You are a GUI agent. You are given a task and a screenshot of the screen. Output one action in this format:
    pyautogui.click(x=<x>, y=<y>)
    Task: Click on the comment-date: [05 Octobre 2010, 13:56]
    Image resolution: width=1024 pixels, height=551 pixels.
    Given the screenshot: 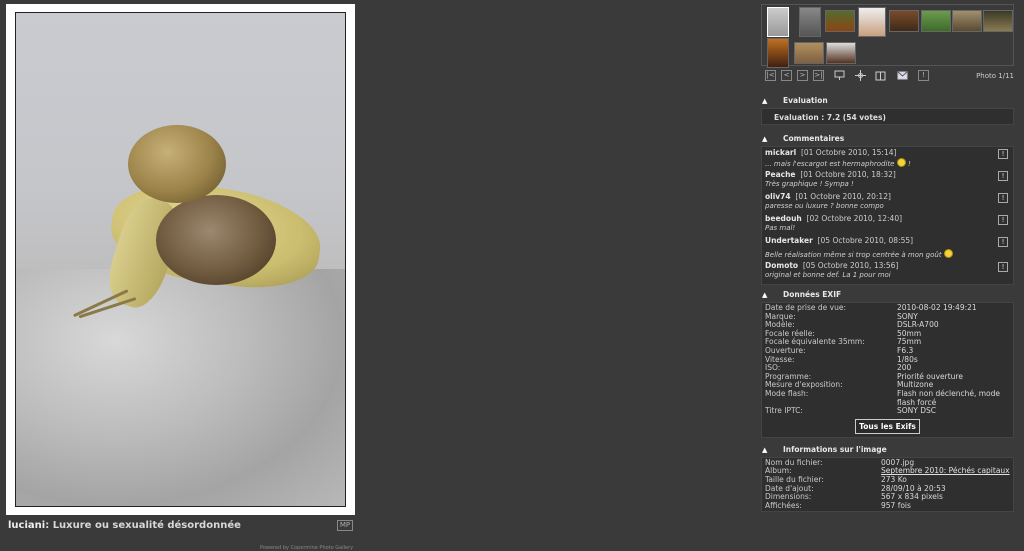 What is the action you would take?
    pyautogui.click(x=850, y=265)
    